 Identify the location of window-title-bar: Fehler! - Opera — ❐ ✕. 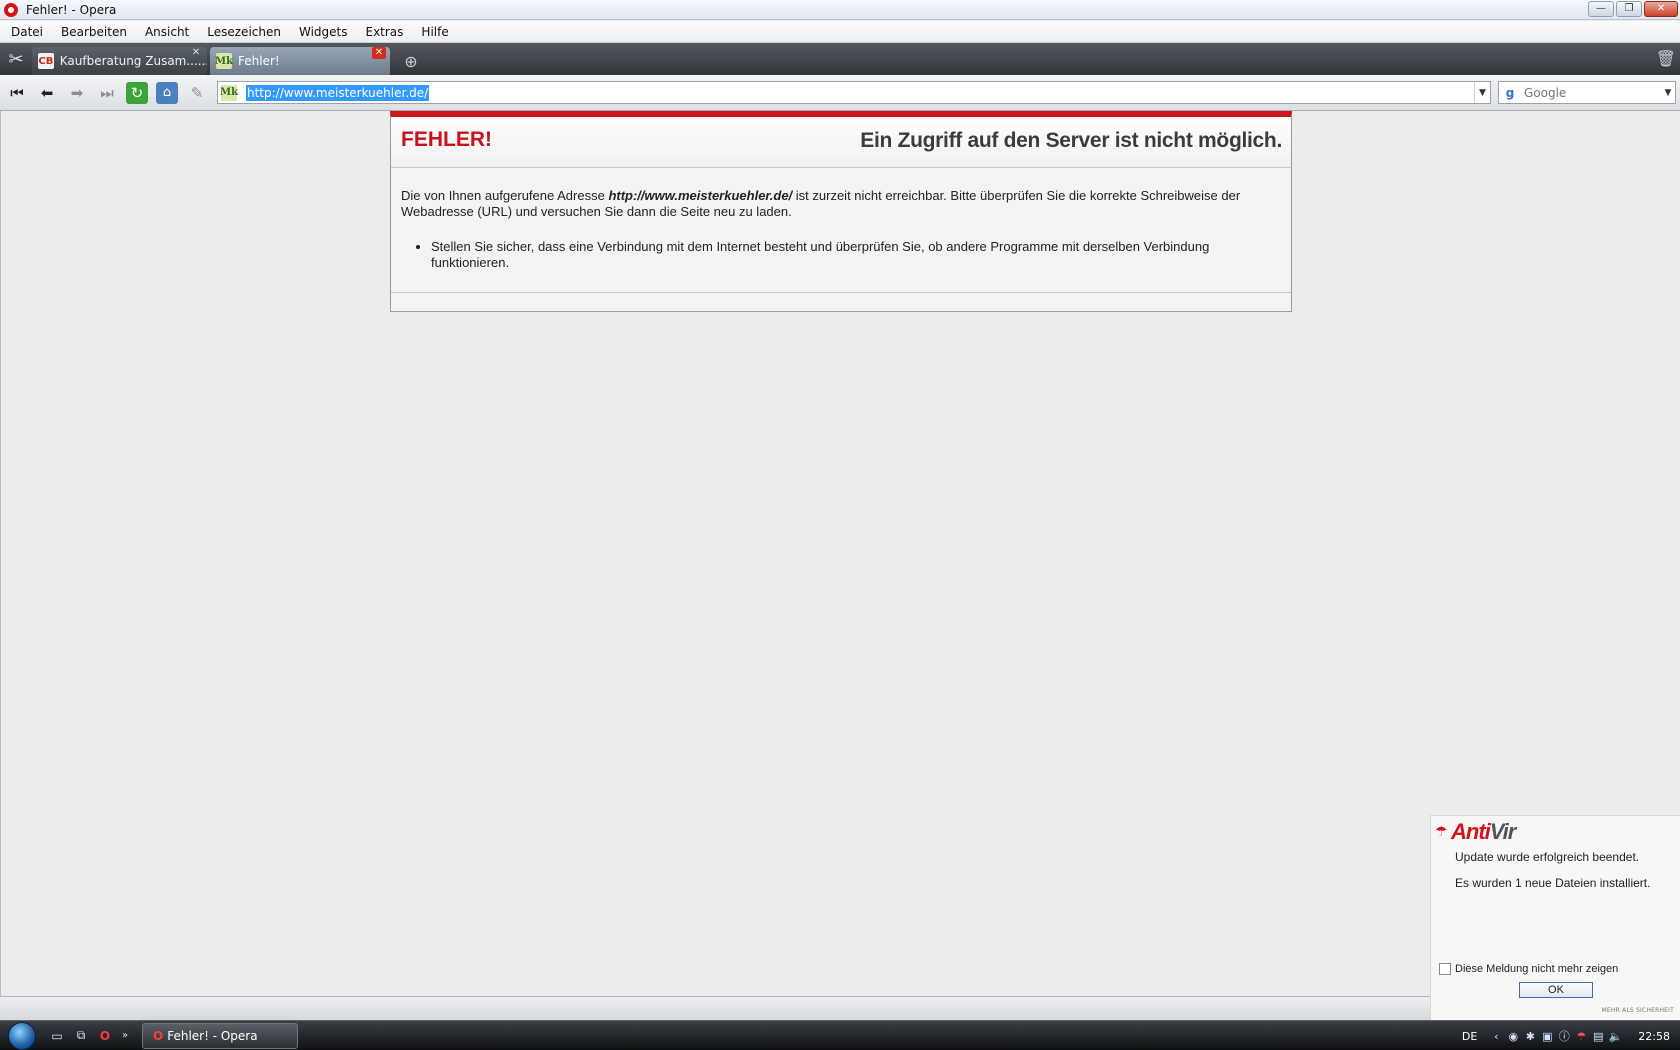
(840, 10).